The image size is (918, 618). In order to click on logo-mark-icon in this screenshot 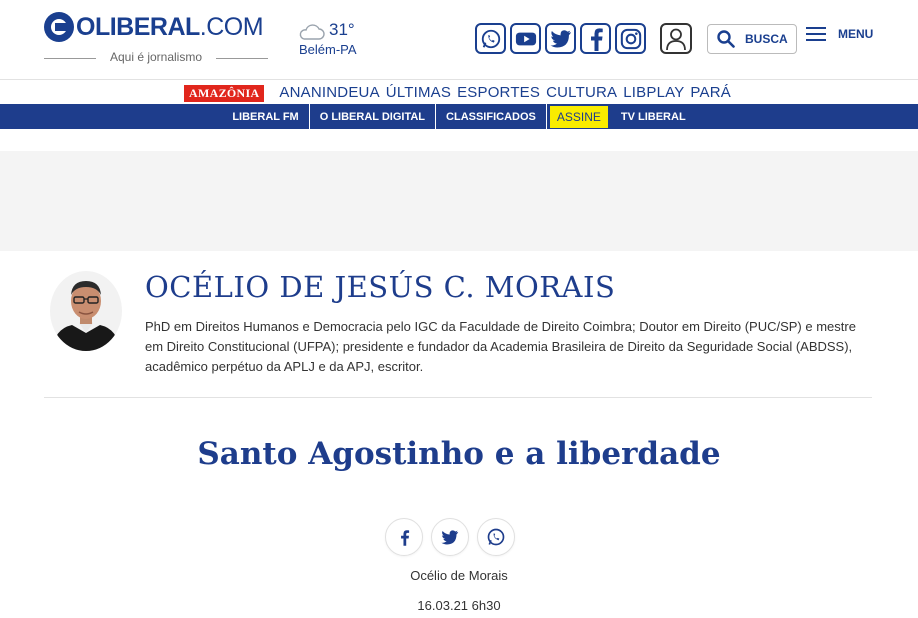, I will do `click(59, 27)`.